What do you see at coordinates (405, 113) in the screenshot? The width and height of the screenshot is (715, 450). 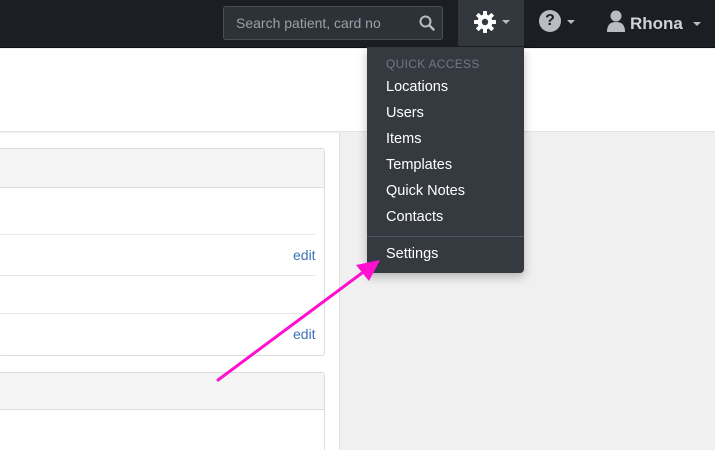 I see `menu-item-users: Users` at bounding box center [405, 113].